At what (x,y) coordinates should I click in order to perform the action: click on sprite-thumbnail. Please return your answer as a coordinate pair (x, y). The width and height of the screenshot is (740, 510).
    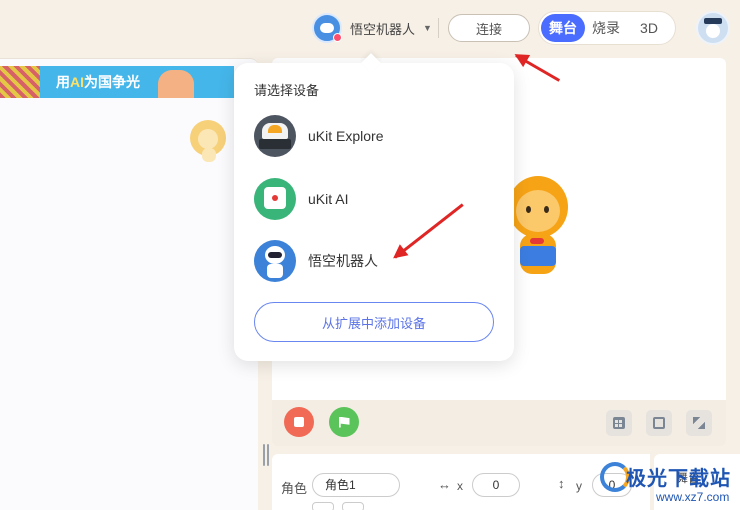
    Looking at the image, I should click on (210, 142).